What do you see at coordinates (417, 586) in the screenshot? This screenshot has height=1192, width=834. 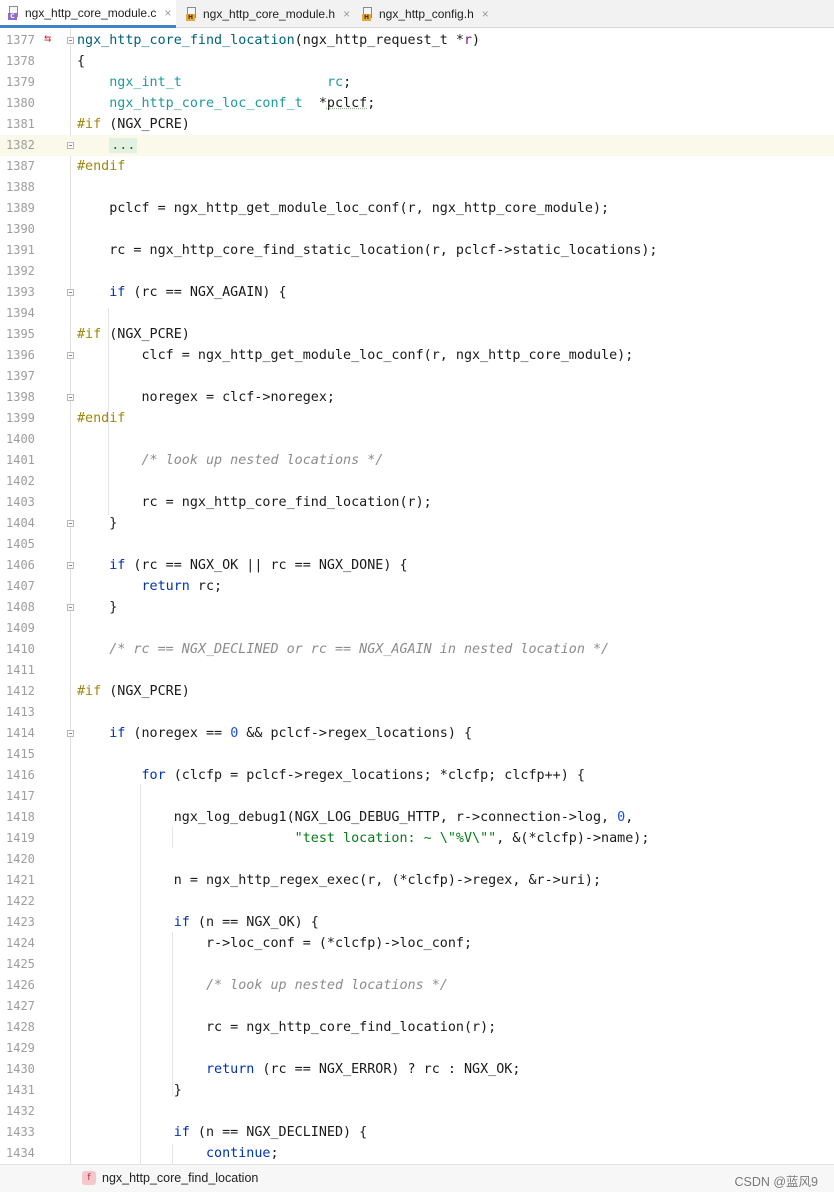 I see `code-line: 1407 return rc;` at bounding box center [417, 586].